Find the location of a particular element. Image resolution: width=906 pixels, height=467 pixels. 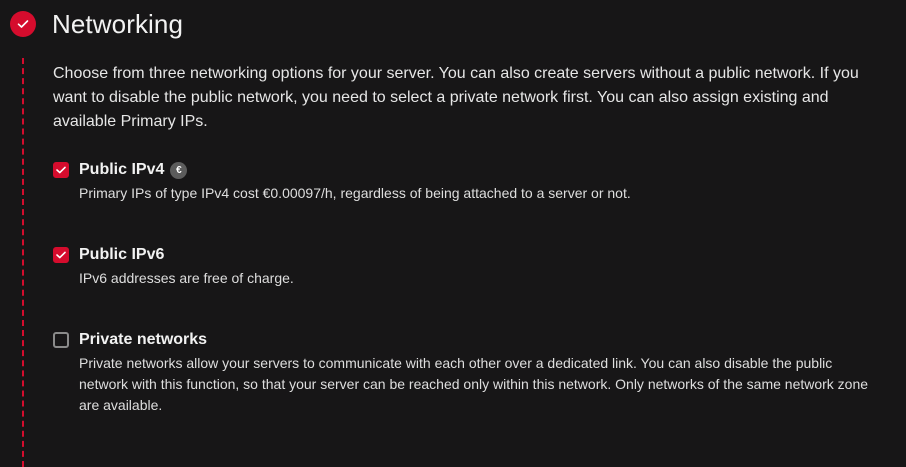

private-networks-label: Private networks is located at coordinates (143, 340).